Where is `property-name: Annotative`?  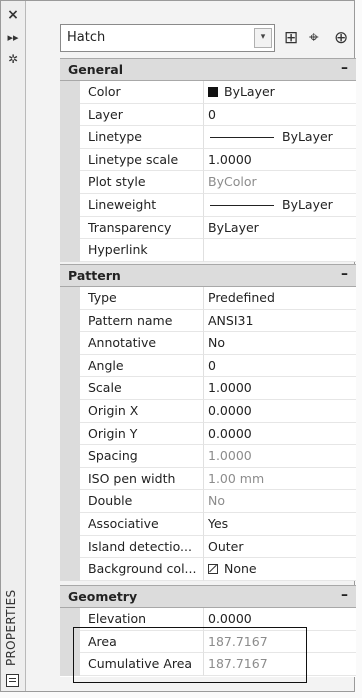
property-name: Annotative is located at coordinates (142, 343).